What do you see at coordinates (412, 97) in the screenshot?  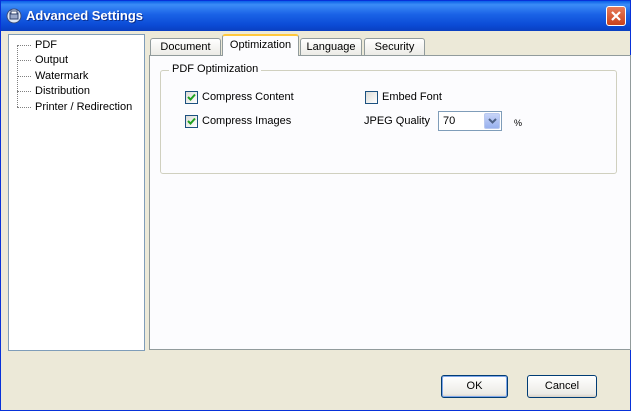 I see `embed-font-label: Embed Font` at bounding box center [412, 97].